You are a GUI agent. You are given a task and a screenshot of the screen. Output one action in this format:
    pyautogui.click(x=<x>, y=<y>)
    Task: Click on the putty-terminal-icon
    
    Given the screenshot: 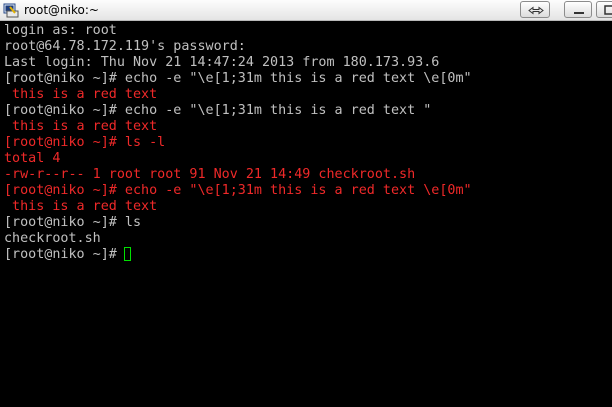 What is the action you would take?
    pyautogui.click(x=11, y=10)
    